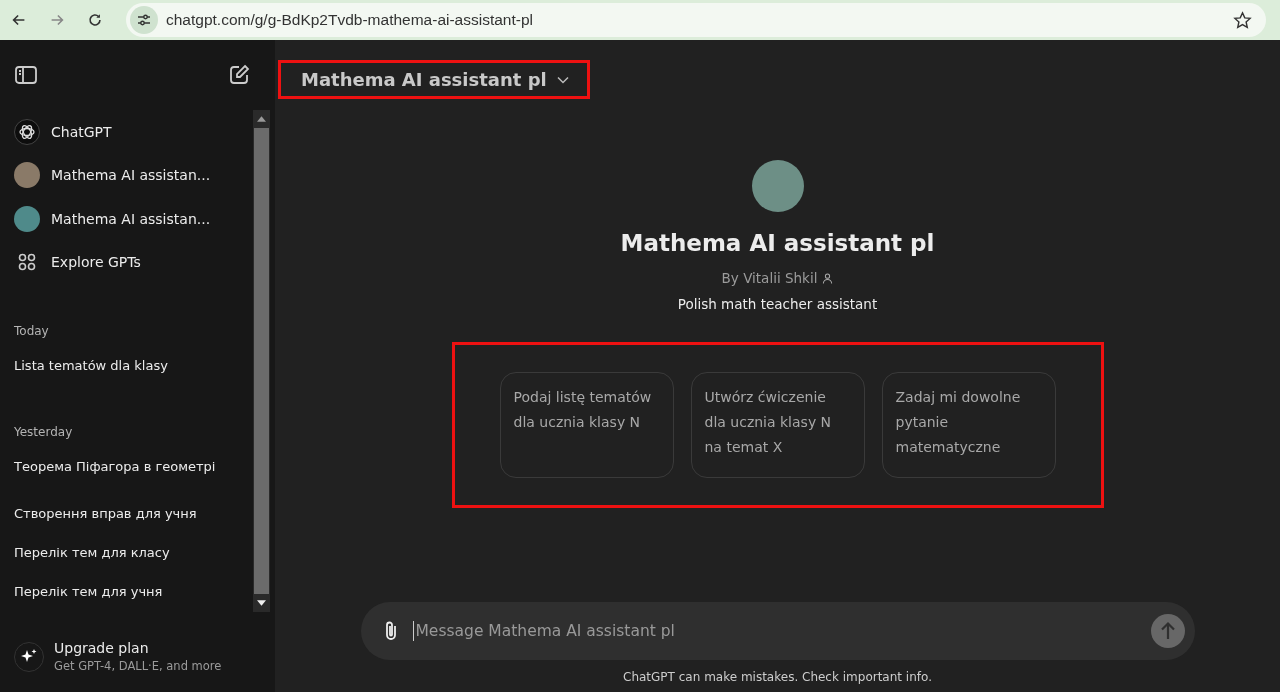 The width and height of the screenshot is (1280, 692). I want to click on gpt-item: ChatGPT, so click(133, 132).